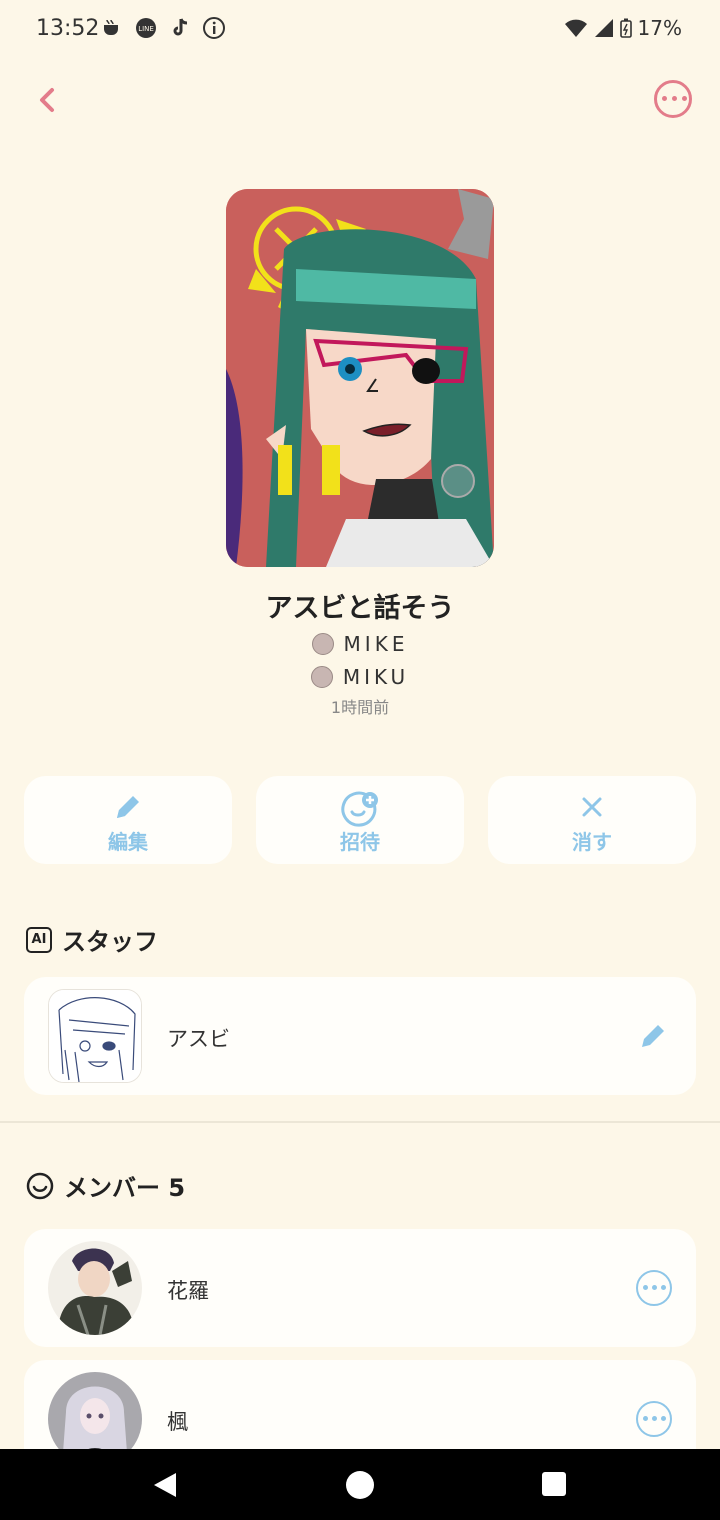  I want to click on nav-home-icon, so click(360, 1485).